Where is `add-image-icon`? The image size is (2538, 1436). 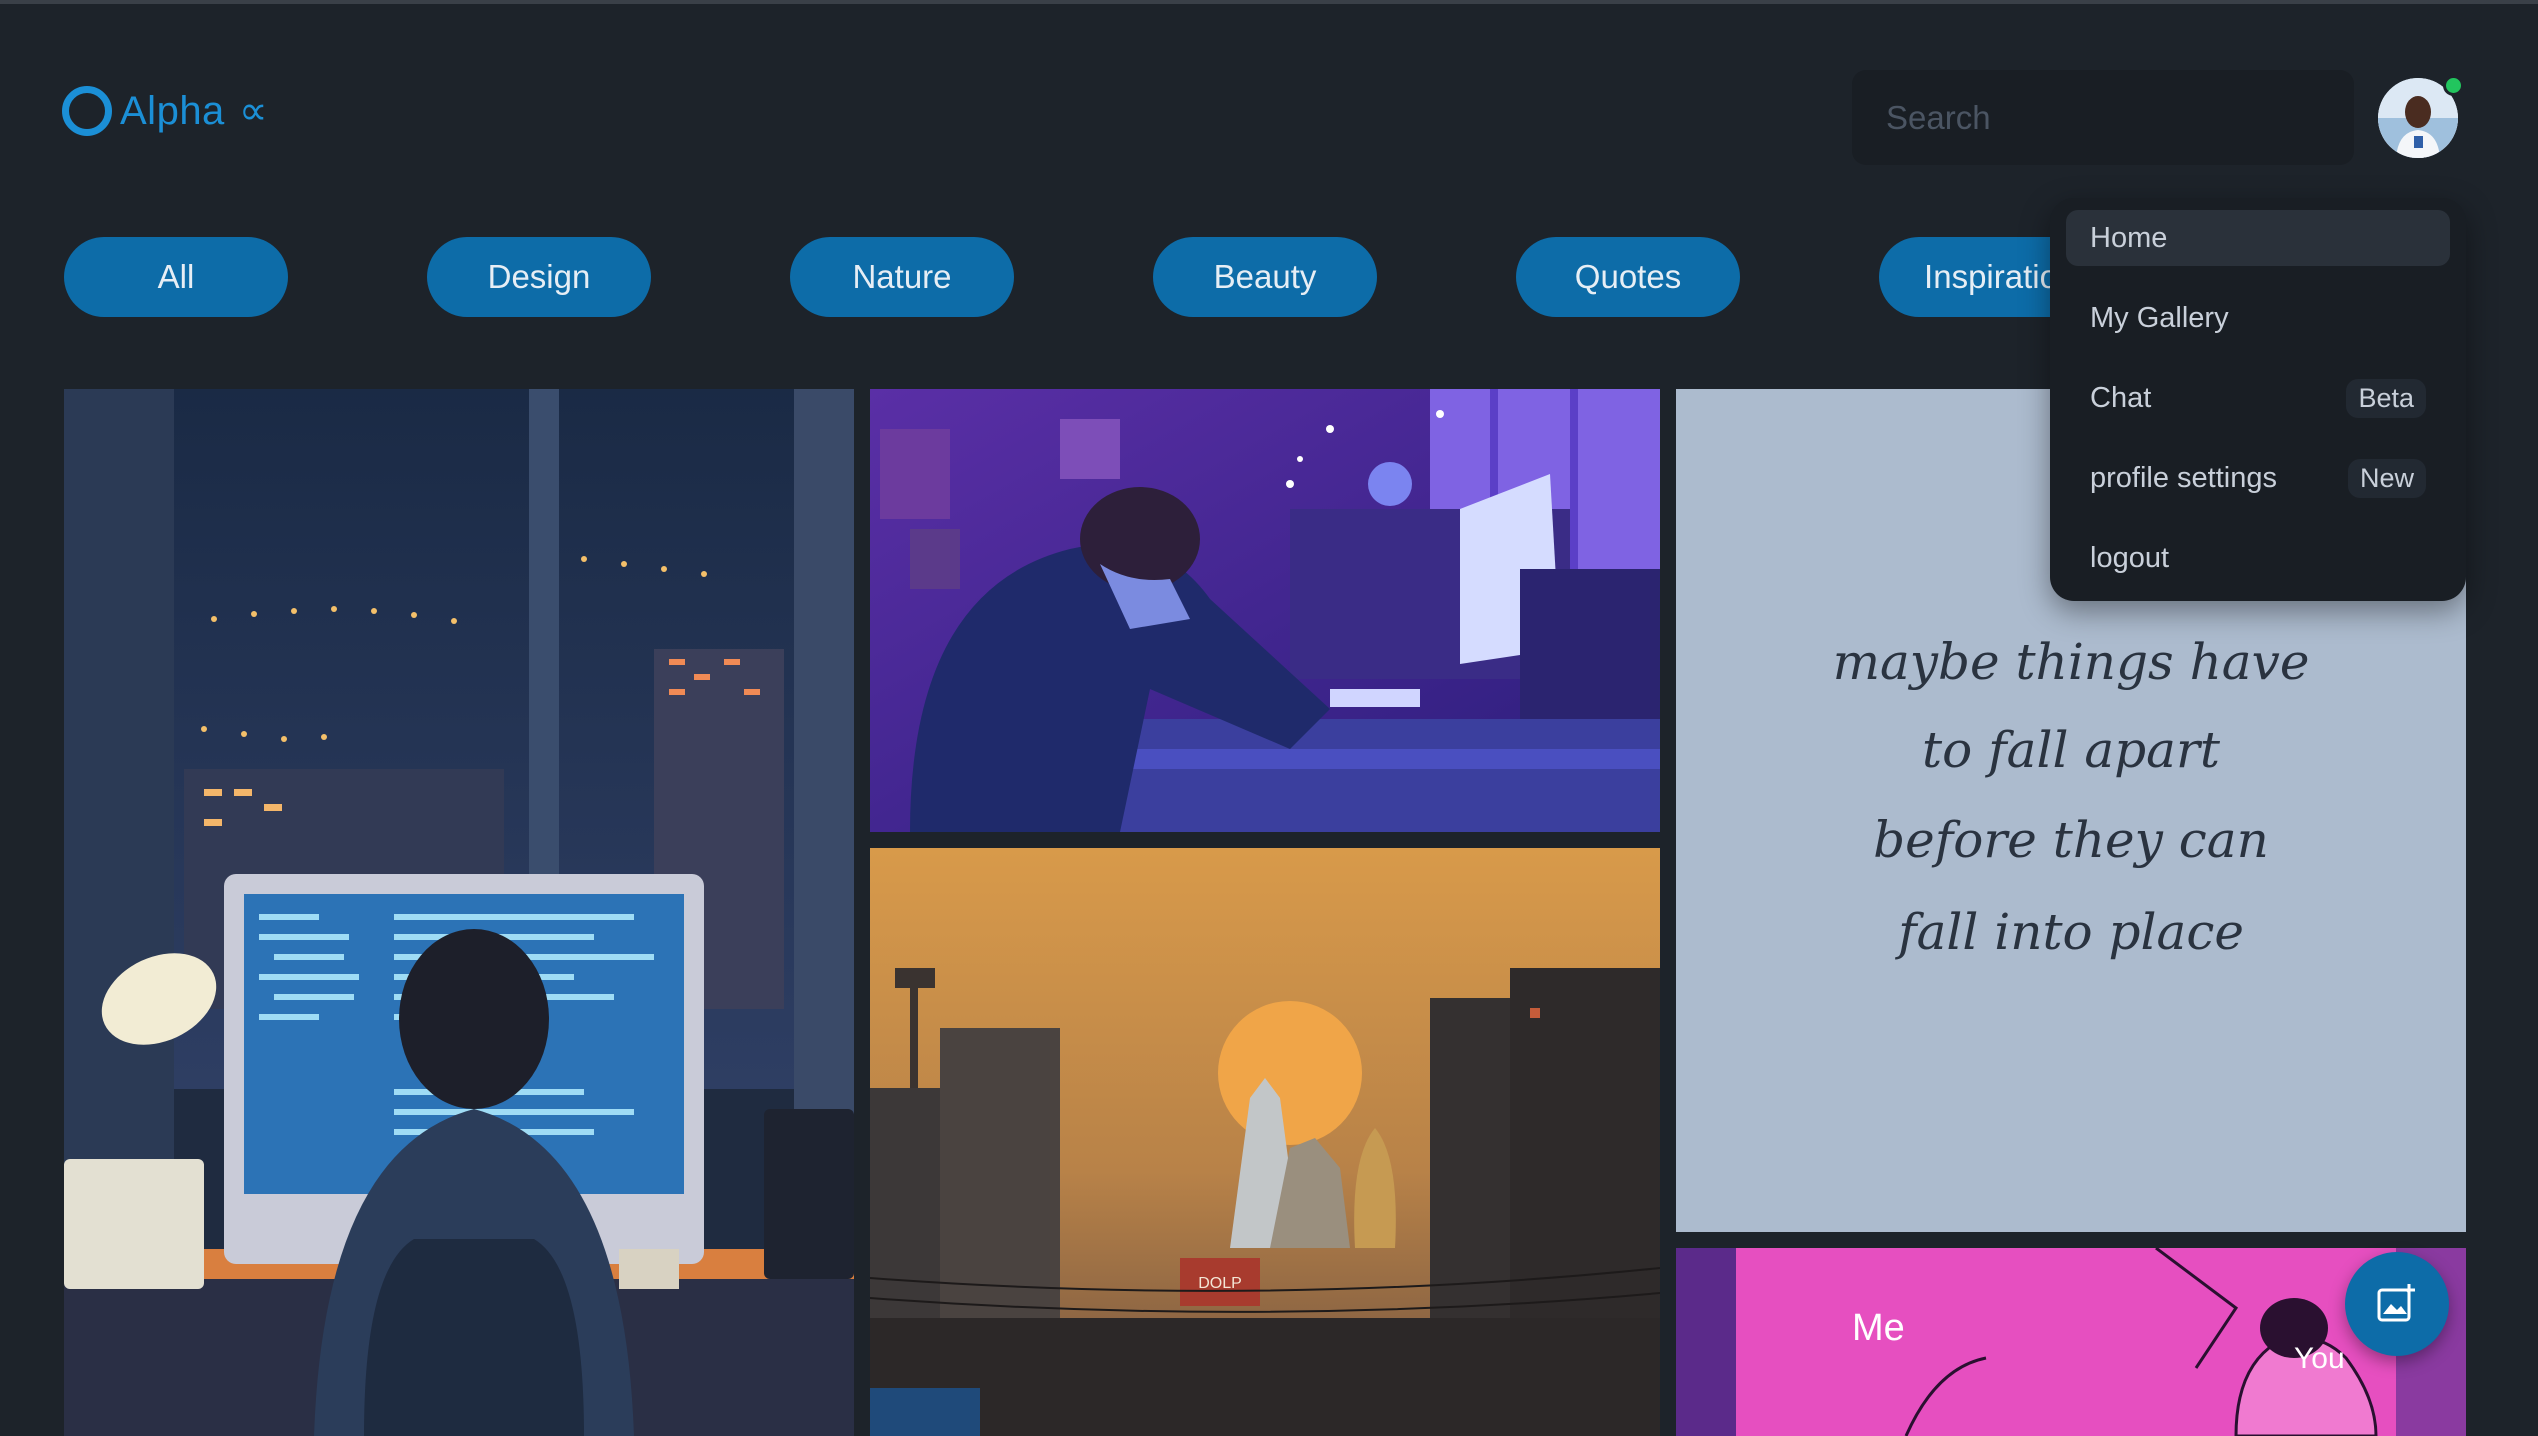 add-image-icon is located at coordinates (2396, 1303).